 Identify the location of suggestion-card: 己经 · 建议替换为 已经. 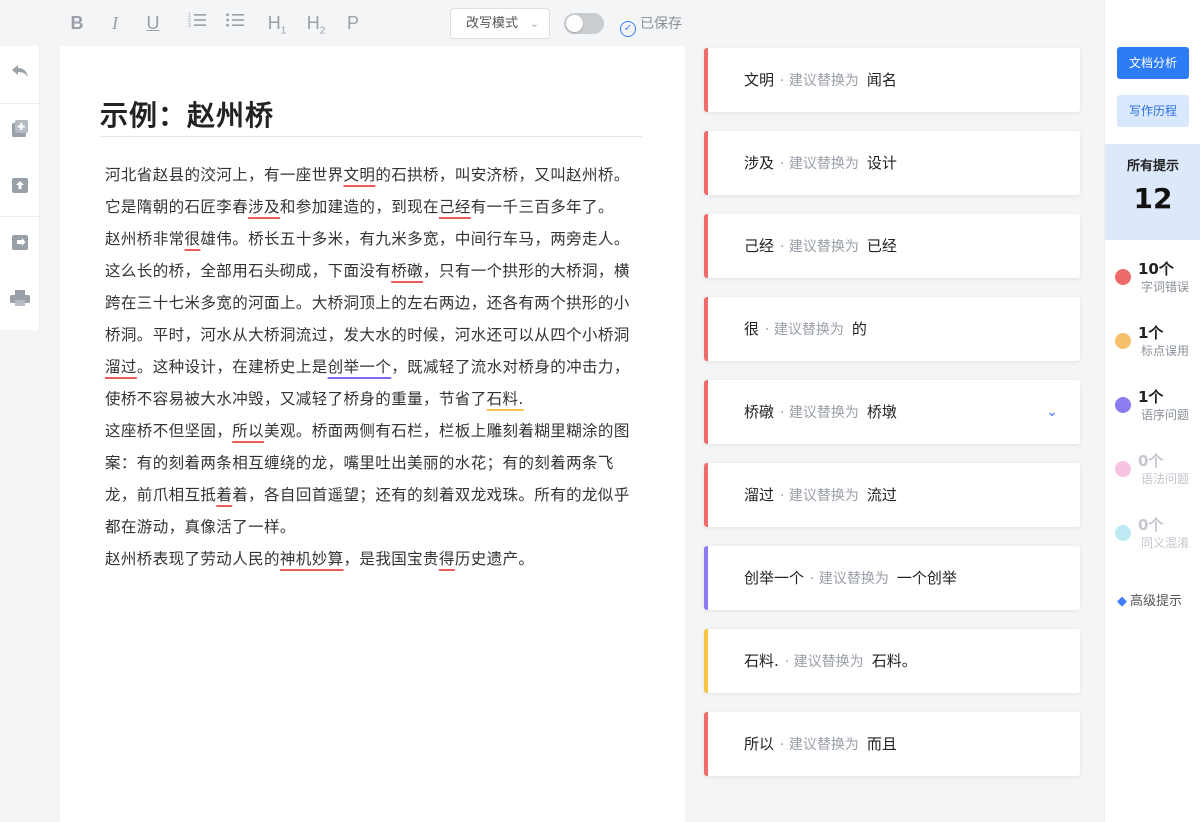
(892, 246).